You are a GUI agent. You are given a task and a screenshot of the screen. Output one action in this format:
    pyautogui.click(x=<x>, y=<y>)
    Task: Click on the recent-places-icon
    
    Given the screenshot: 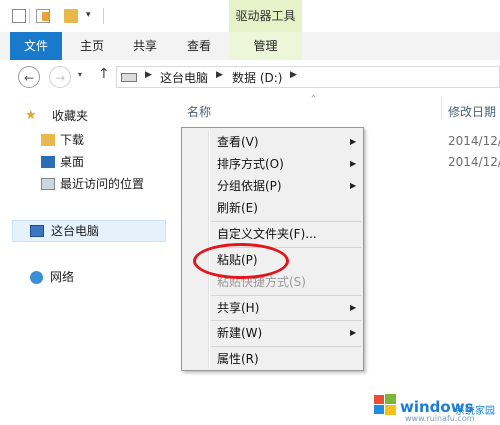 What is the action you would take?
    pyautogui.click(x=48, y=184)
    